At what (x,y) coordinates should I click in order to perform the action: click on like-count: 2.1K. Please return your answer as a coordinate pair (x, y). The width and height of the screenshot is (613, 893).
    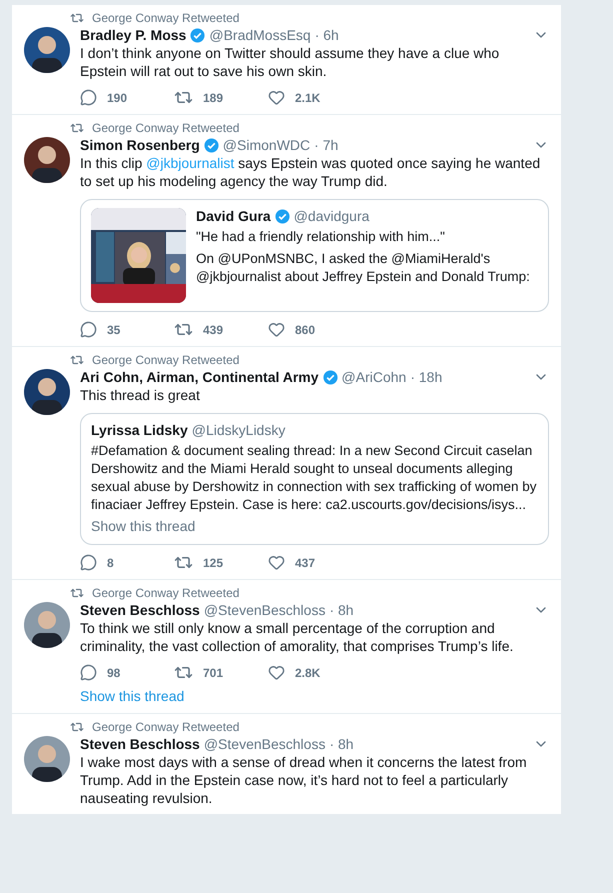
    Looking at the image, I should click on (307, 97).